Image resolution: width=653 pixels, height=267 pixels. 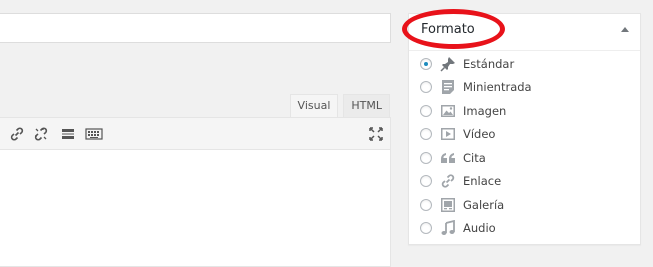 I want to click on red-highlight-circle, so click(x=453, y=29).